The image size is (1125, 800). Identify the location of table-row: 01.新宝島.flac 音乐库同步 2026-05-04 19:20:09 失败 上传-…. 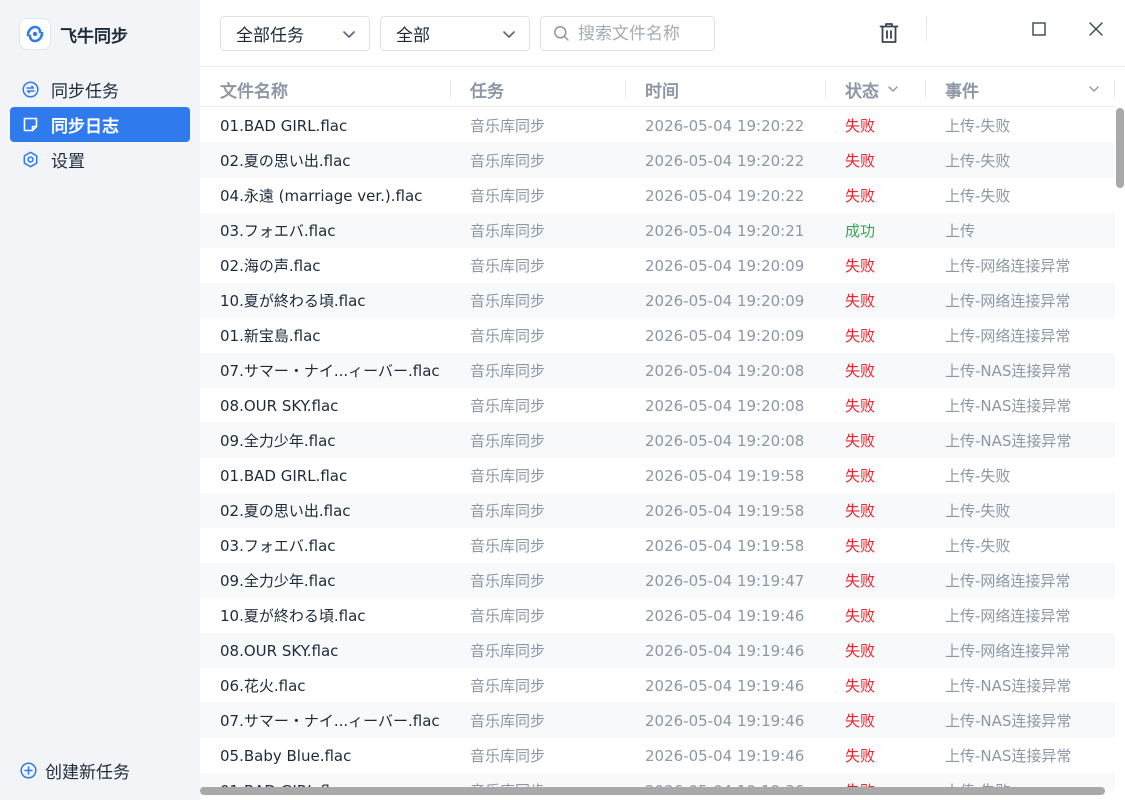
(657, 335).